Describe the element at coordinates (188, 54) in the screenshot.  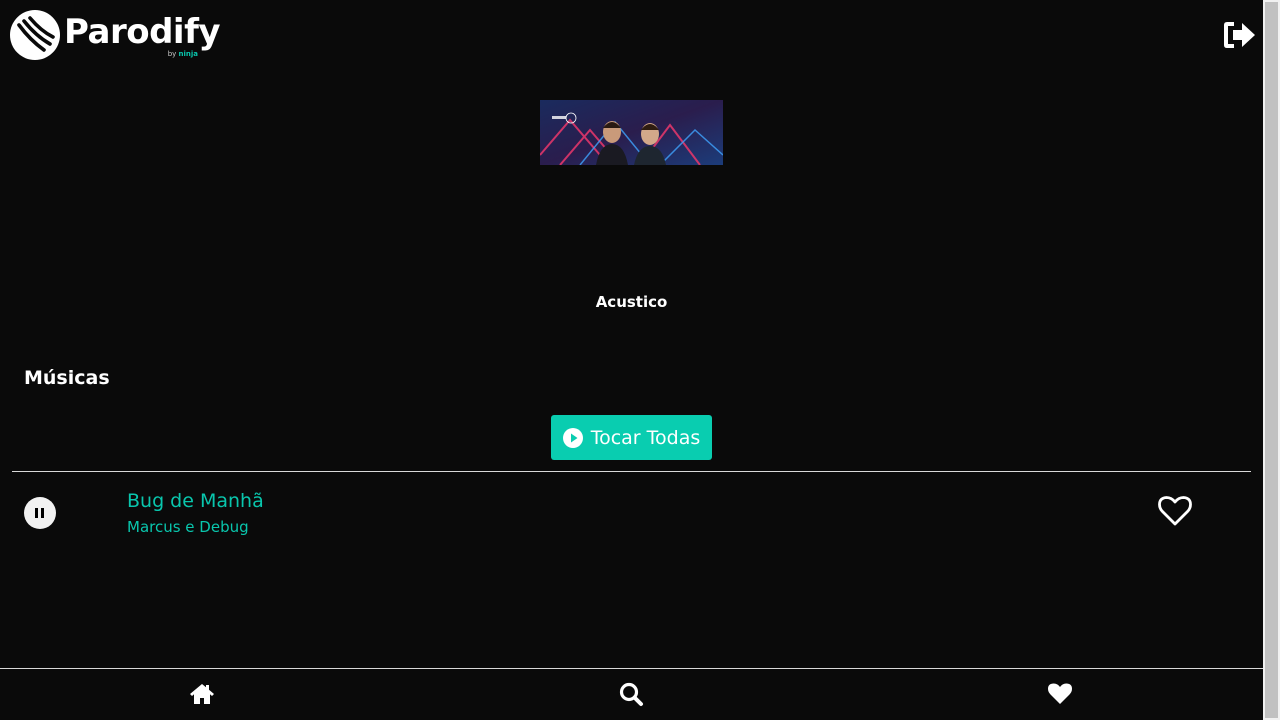
I see `logo-brand-text: ninja` at that location.